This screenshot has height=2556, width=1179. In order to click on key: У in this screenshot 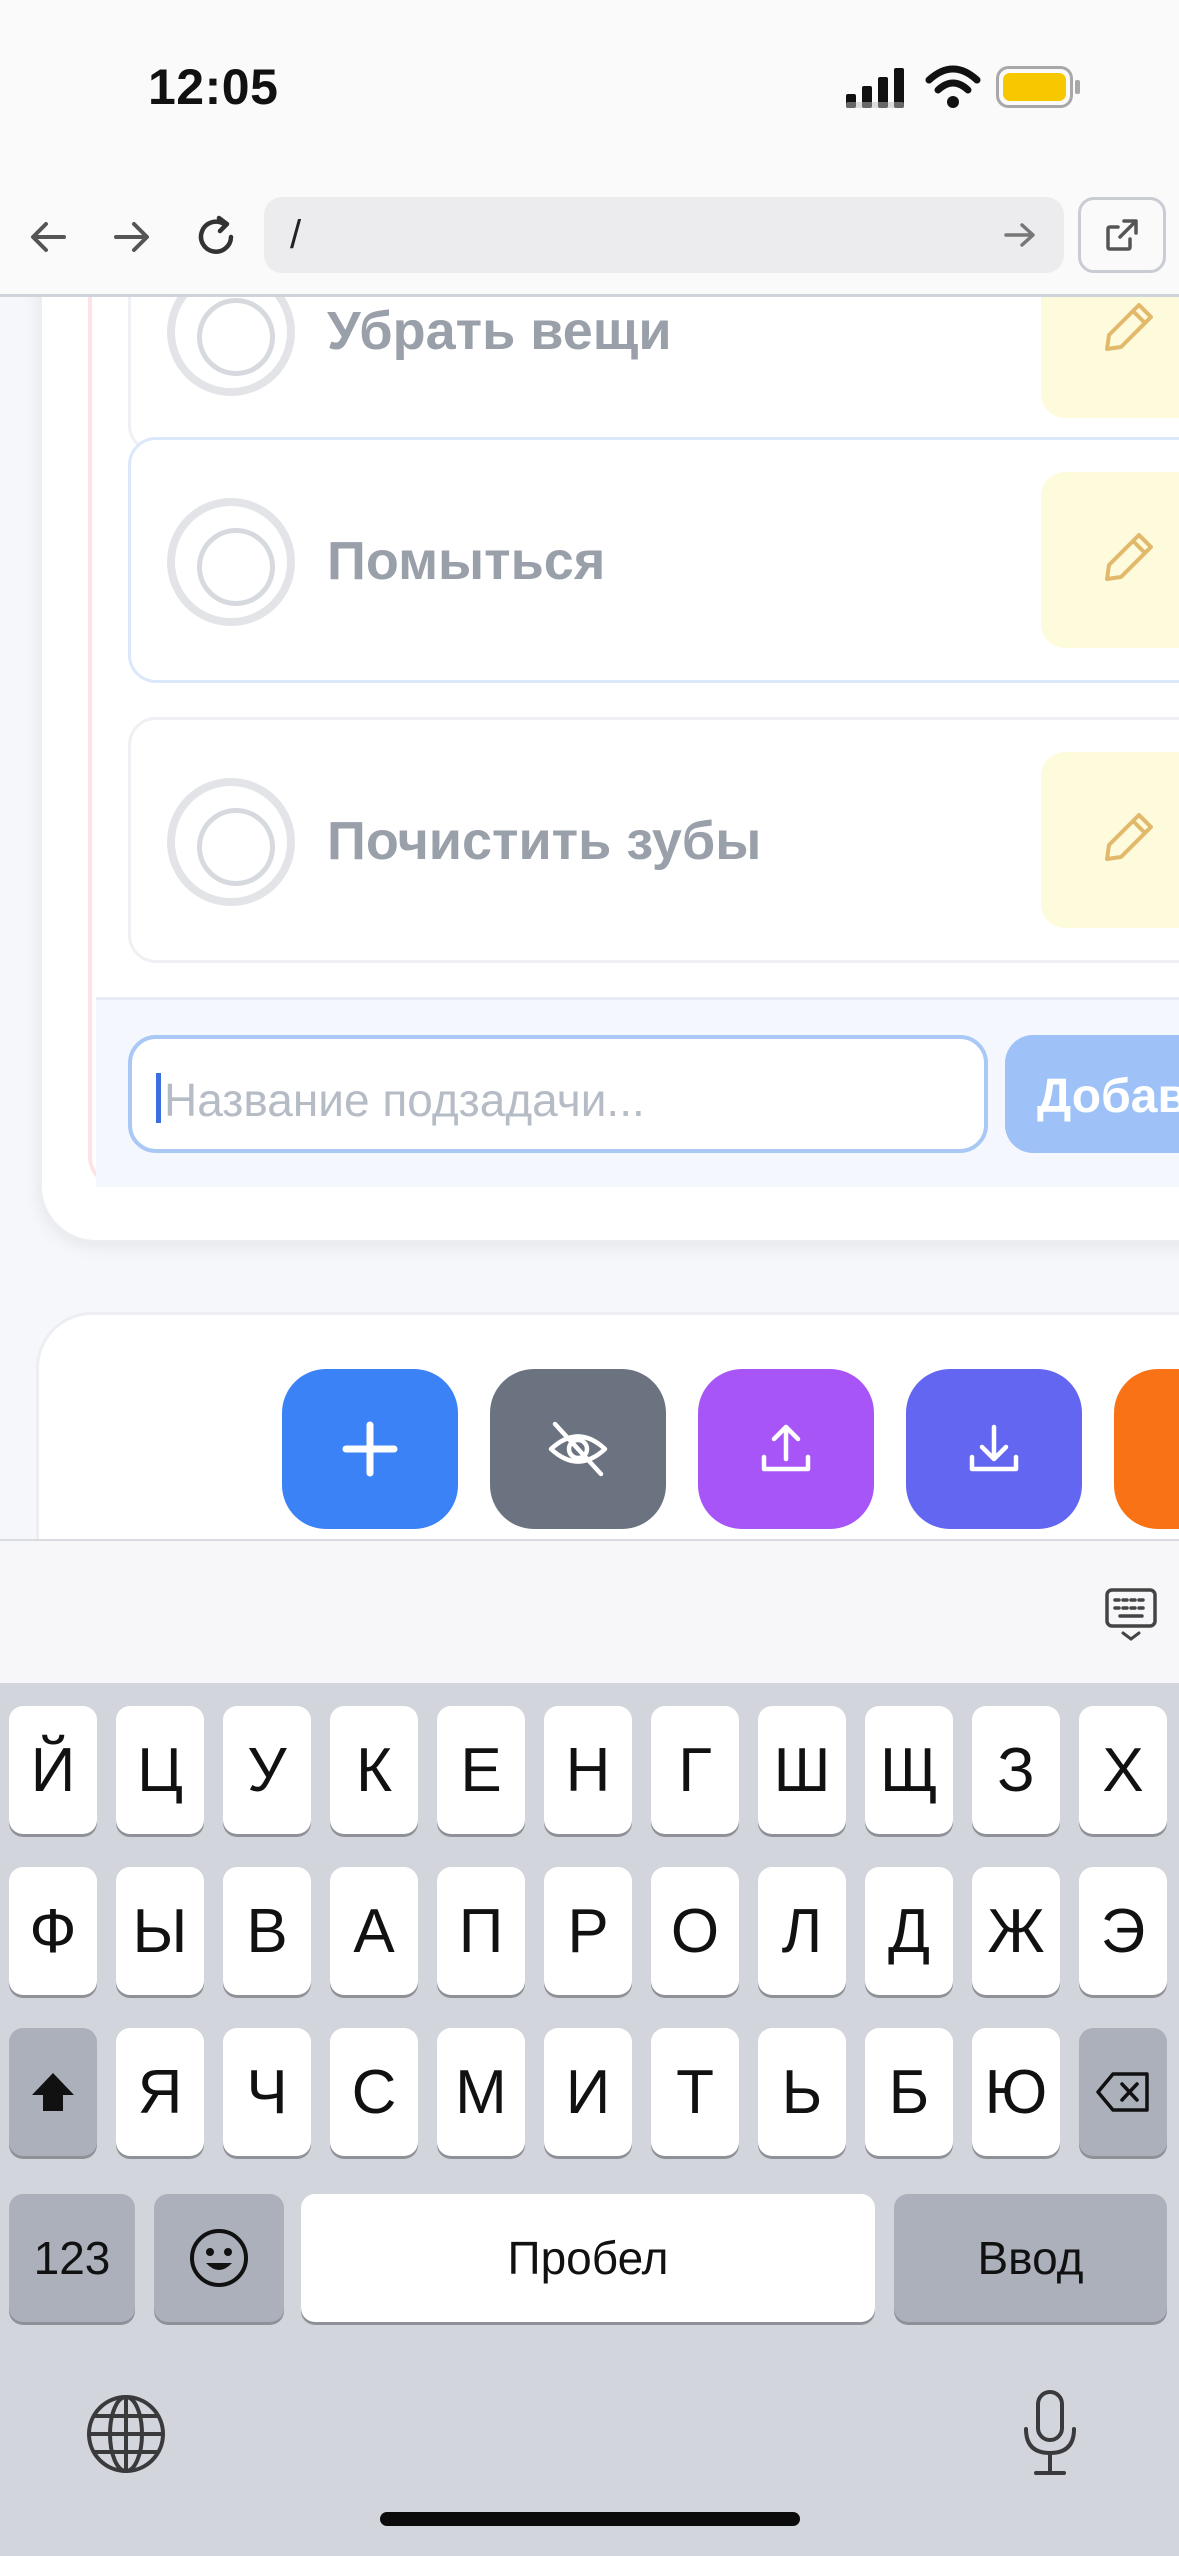, I will do `click(267, 1770)`.